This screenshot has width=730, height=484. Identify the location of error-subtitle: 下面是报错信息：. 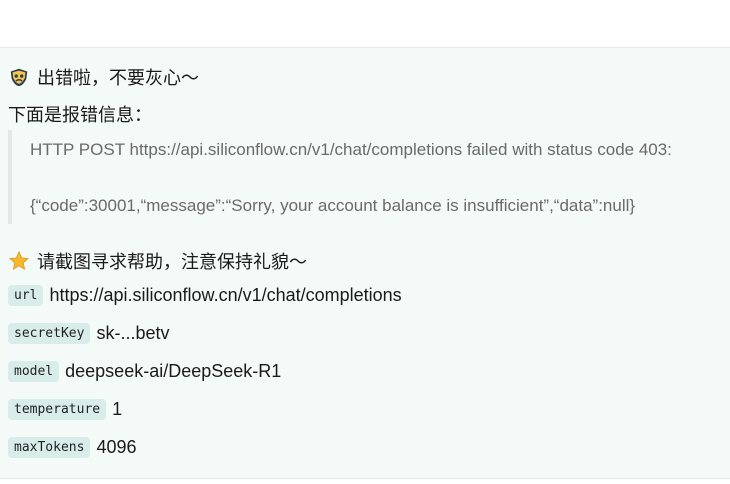
(80, 115).